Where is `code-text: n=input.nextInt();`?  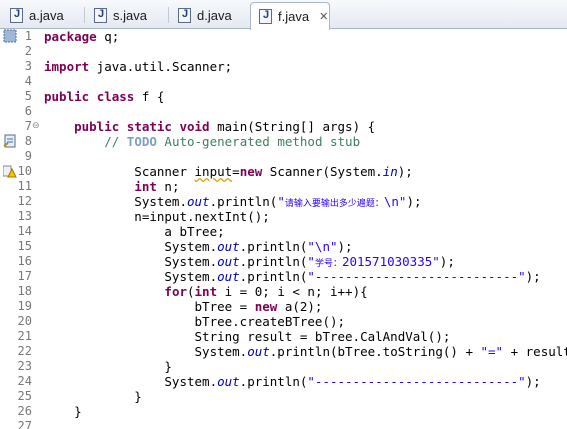
code-text: n=input.nextInt(); is located at coordinates (156, 216).